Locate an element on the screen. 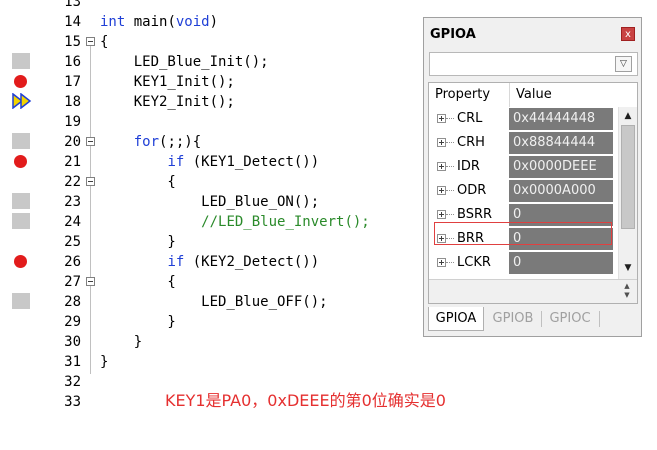  chevron-down-icon: ▽ is located at coordinates (623, 64).